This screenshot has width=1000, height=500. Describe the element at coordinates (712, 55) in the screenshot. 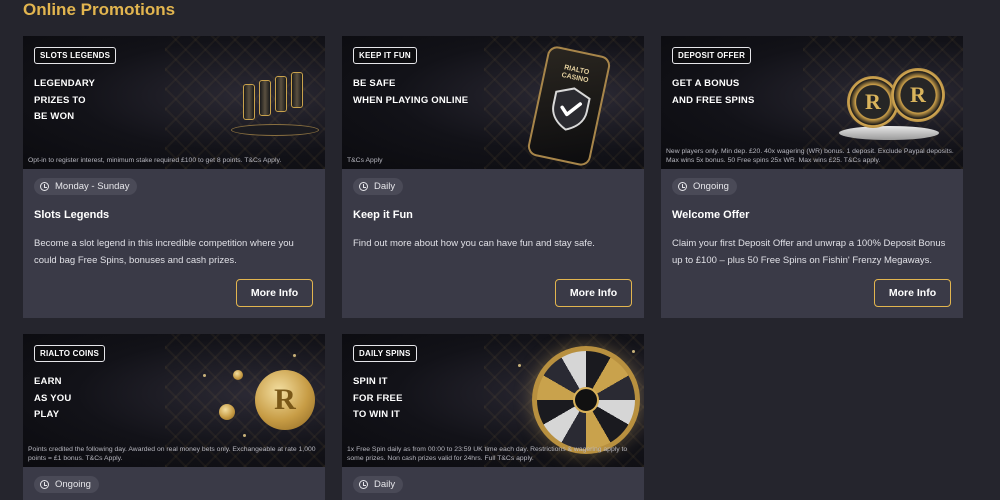

I see `promo-badge: DEPOSIT OFFER` at that location.